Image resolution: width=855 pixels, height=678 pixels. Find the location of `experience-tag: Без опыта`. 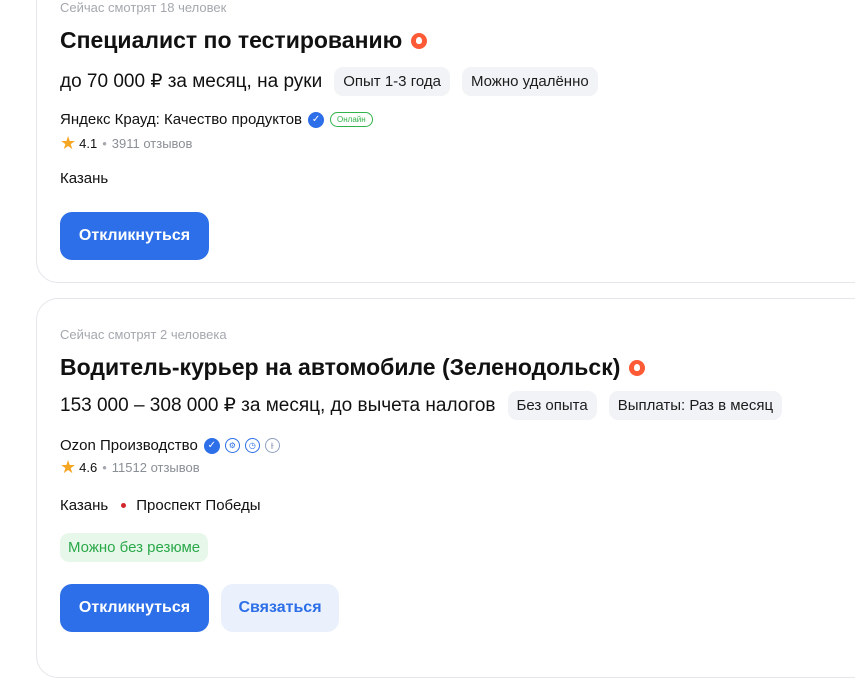

experience-tag: Без опыта is located at coordinates (552, 405).